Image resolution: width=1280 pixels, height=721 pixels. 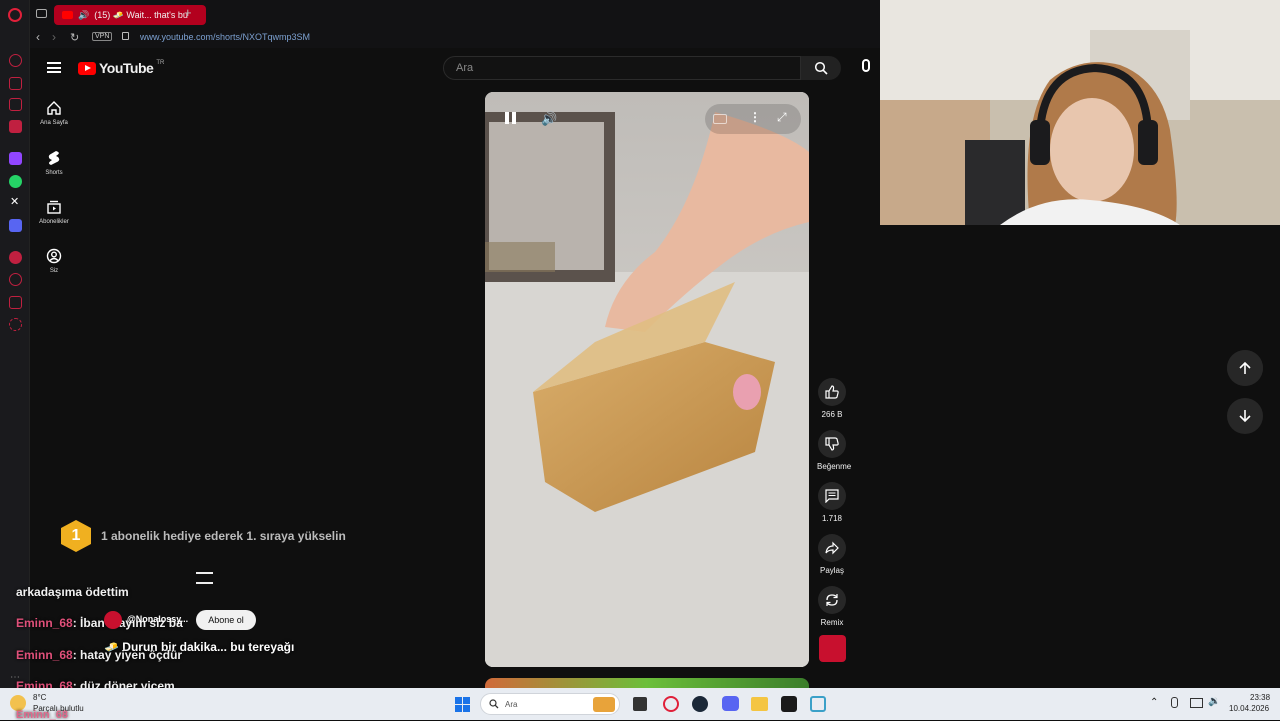 I want to click on share-icon, so click(x=832, y=548).